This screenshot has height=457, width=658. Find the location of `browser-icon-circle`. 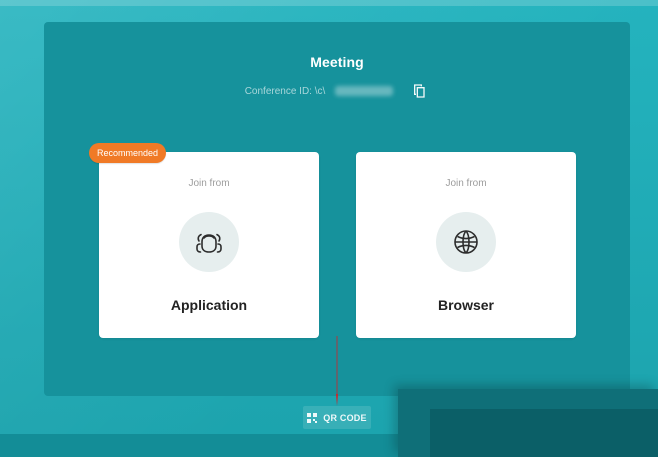

browser-icon-circle is located at coordinates (466, 242).